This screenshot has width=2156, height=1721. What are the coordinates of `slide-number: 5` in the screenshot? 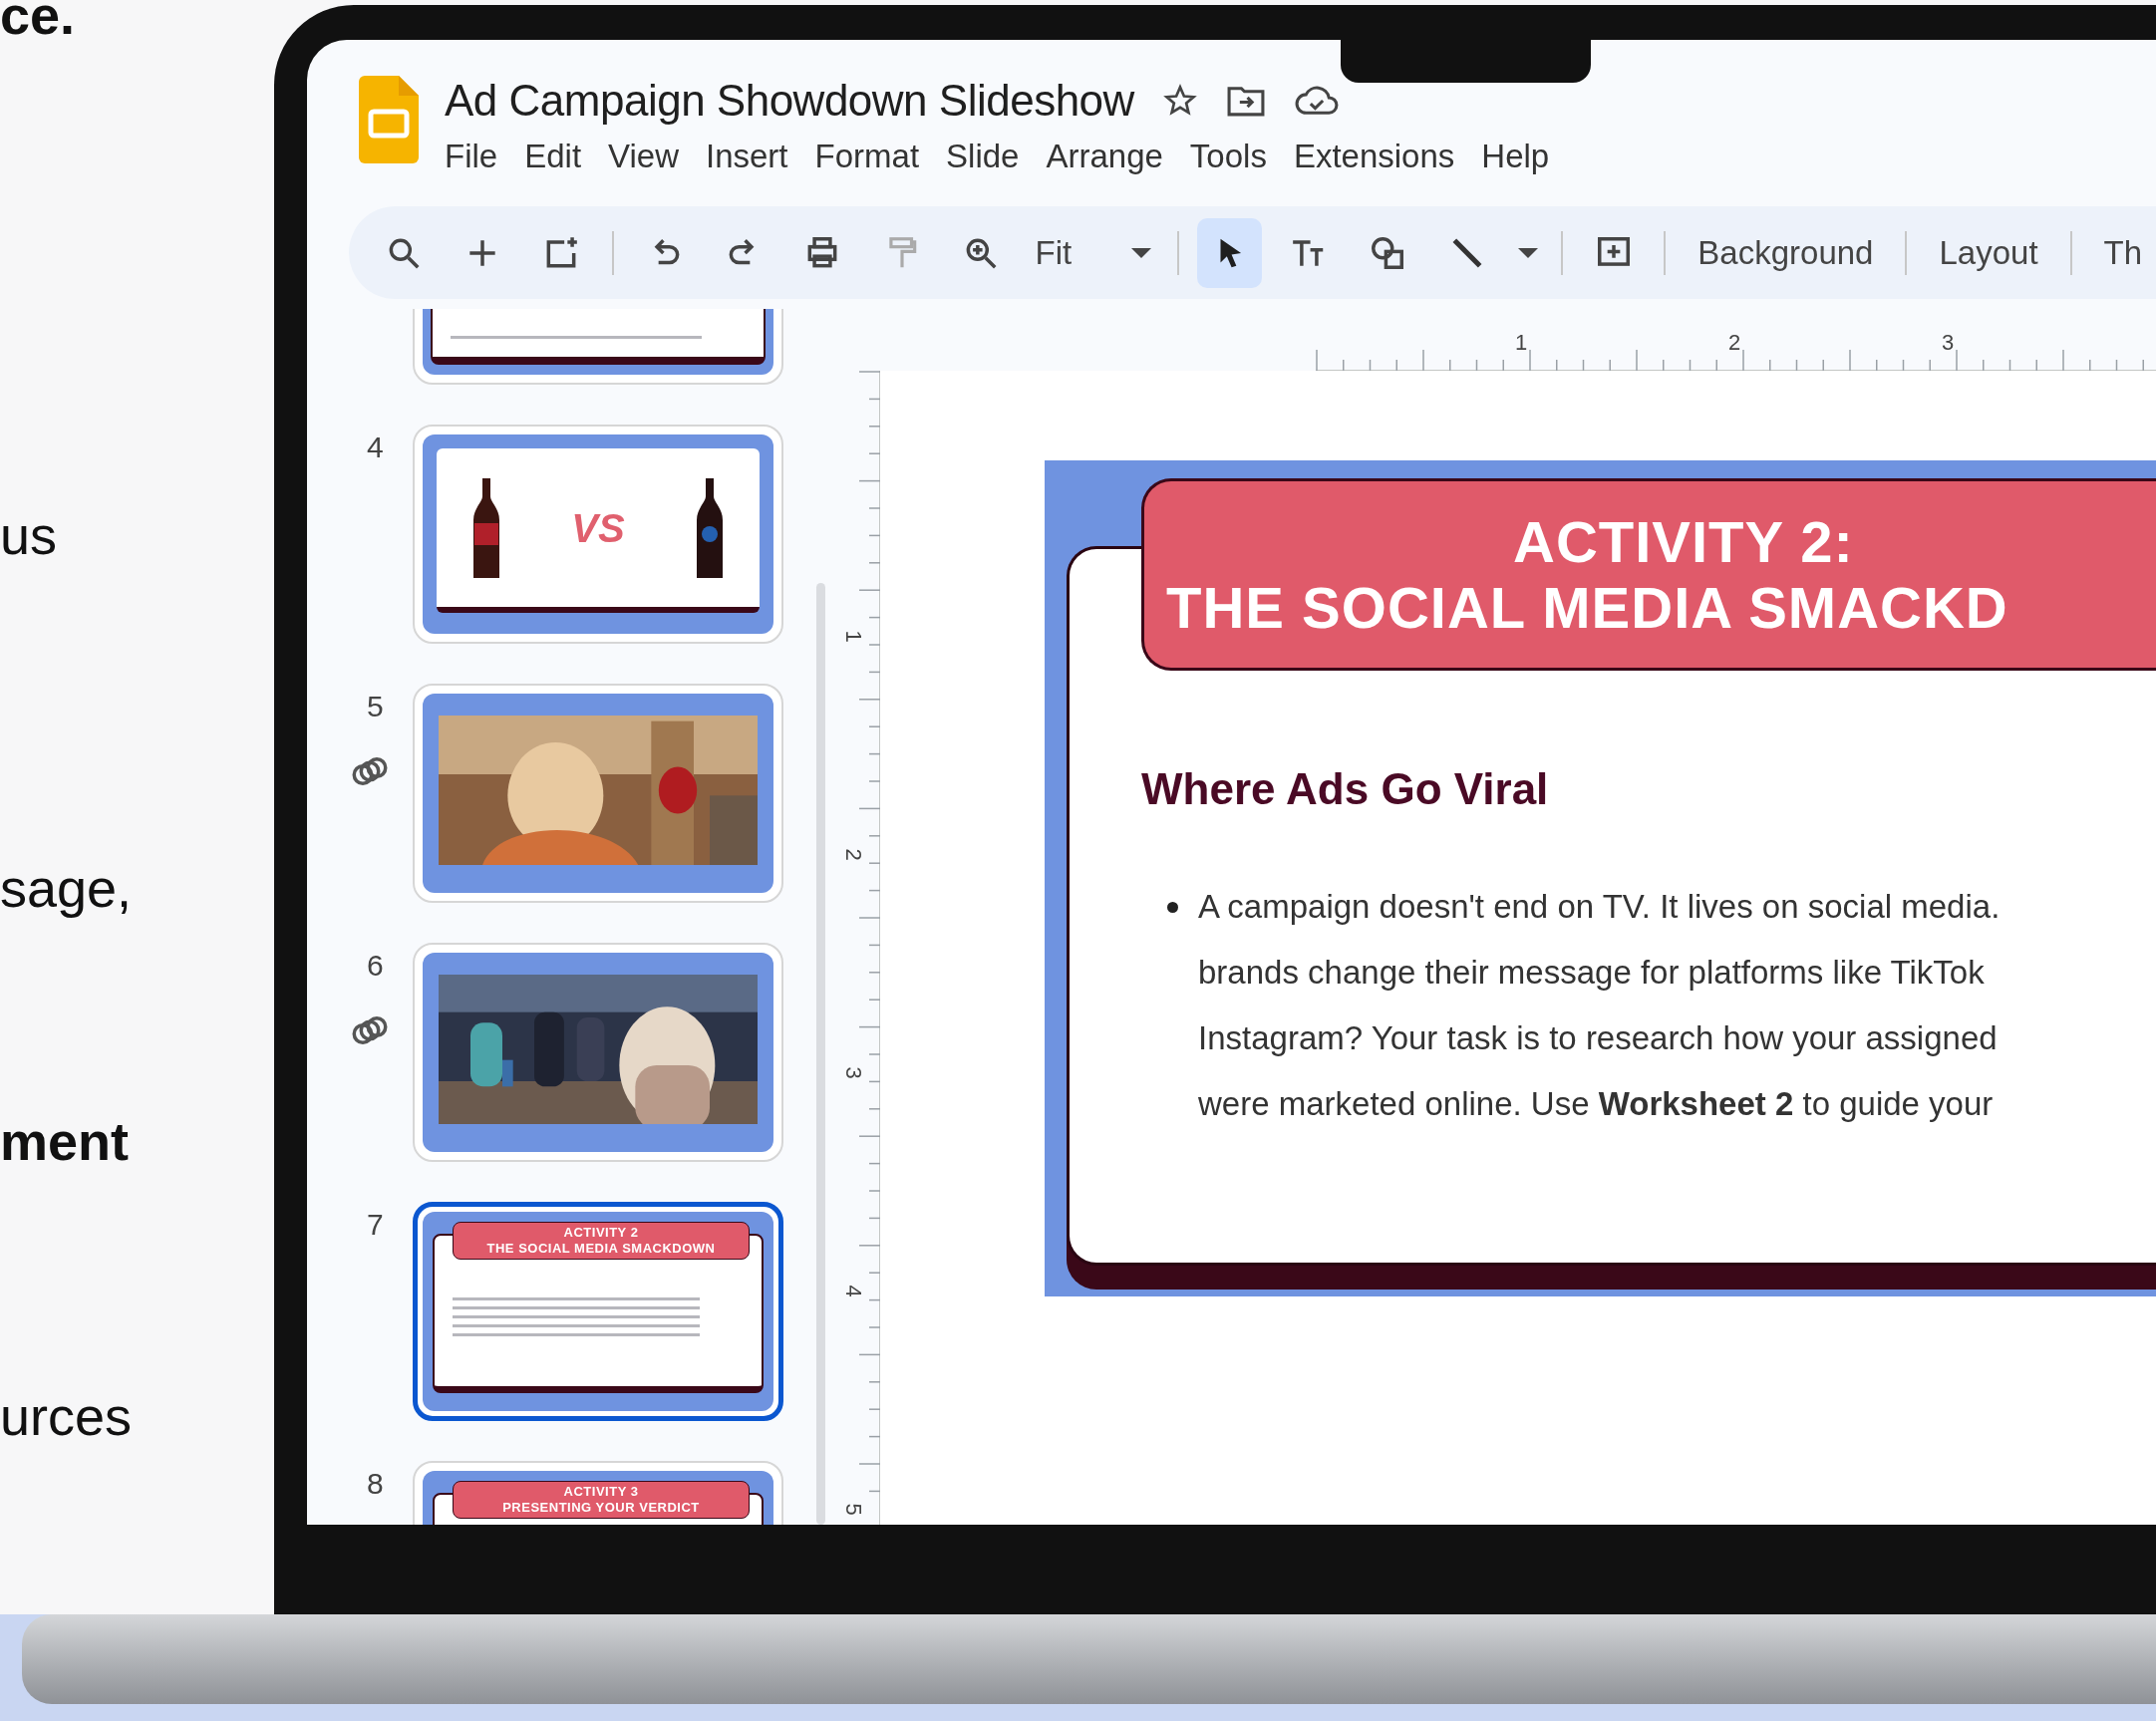 It's located at (376, 706).